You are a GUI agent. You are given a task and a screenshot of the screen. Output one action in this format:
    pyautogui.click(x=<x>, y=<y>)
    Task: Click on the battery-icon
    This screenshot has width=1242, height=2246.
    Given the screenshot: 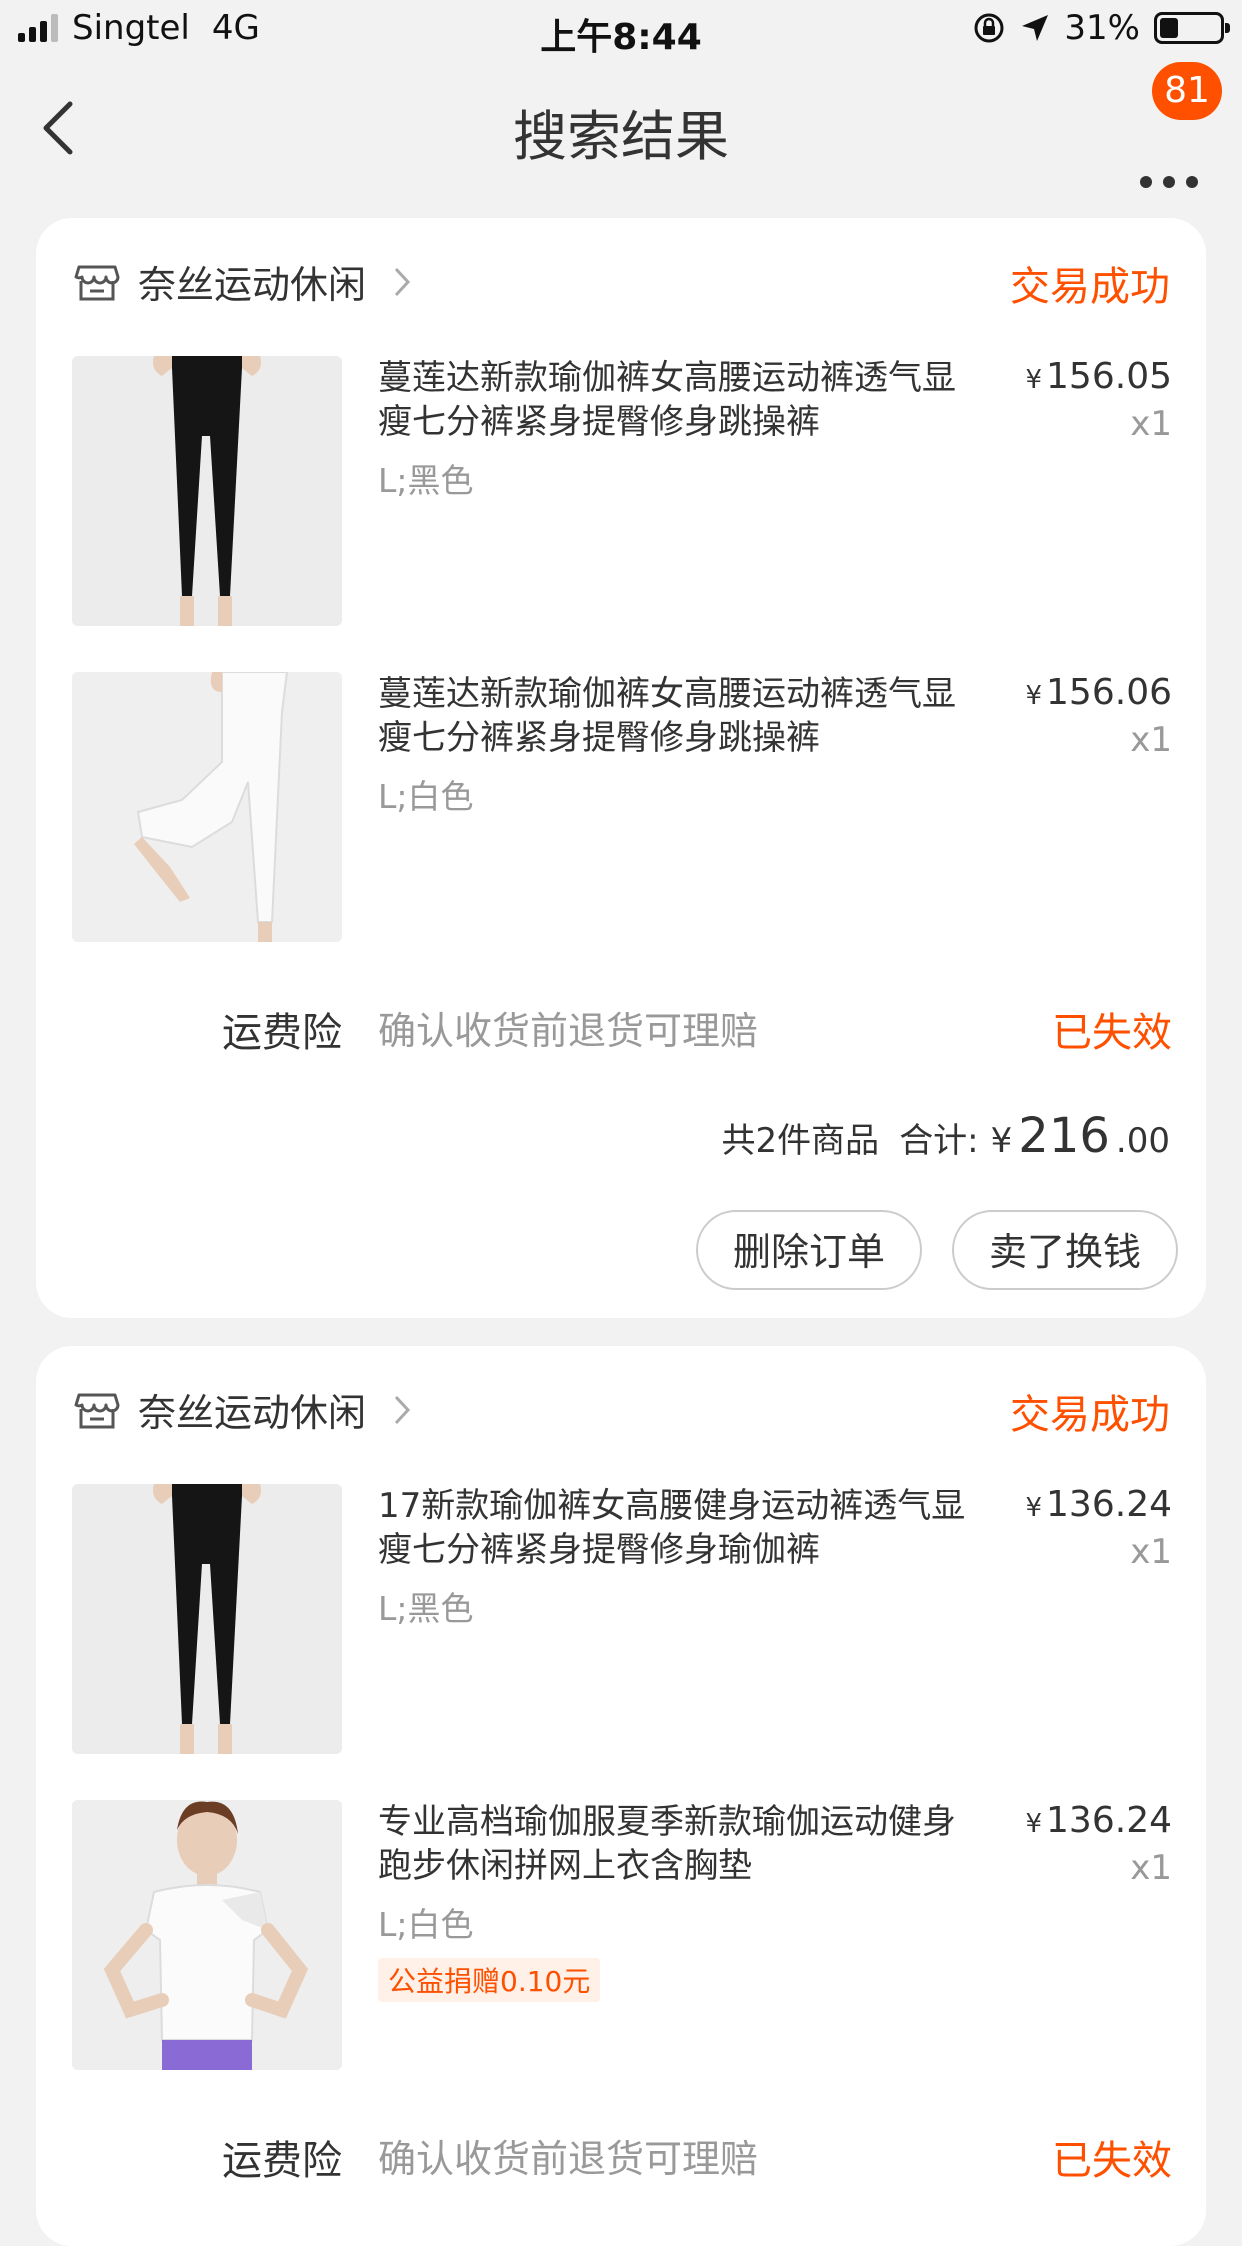 What is the action you would take?
    pyautogui.click(x=1192, y=28)
    